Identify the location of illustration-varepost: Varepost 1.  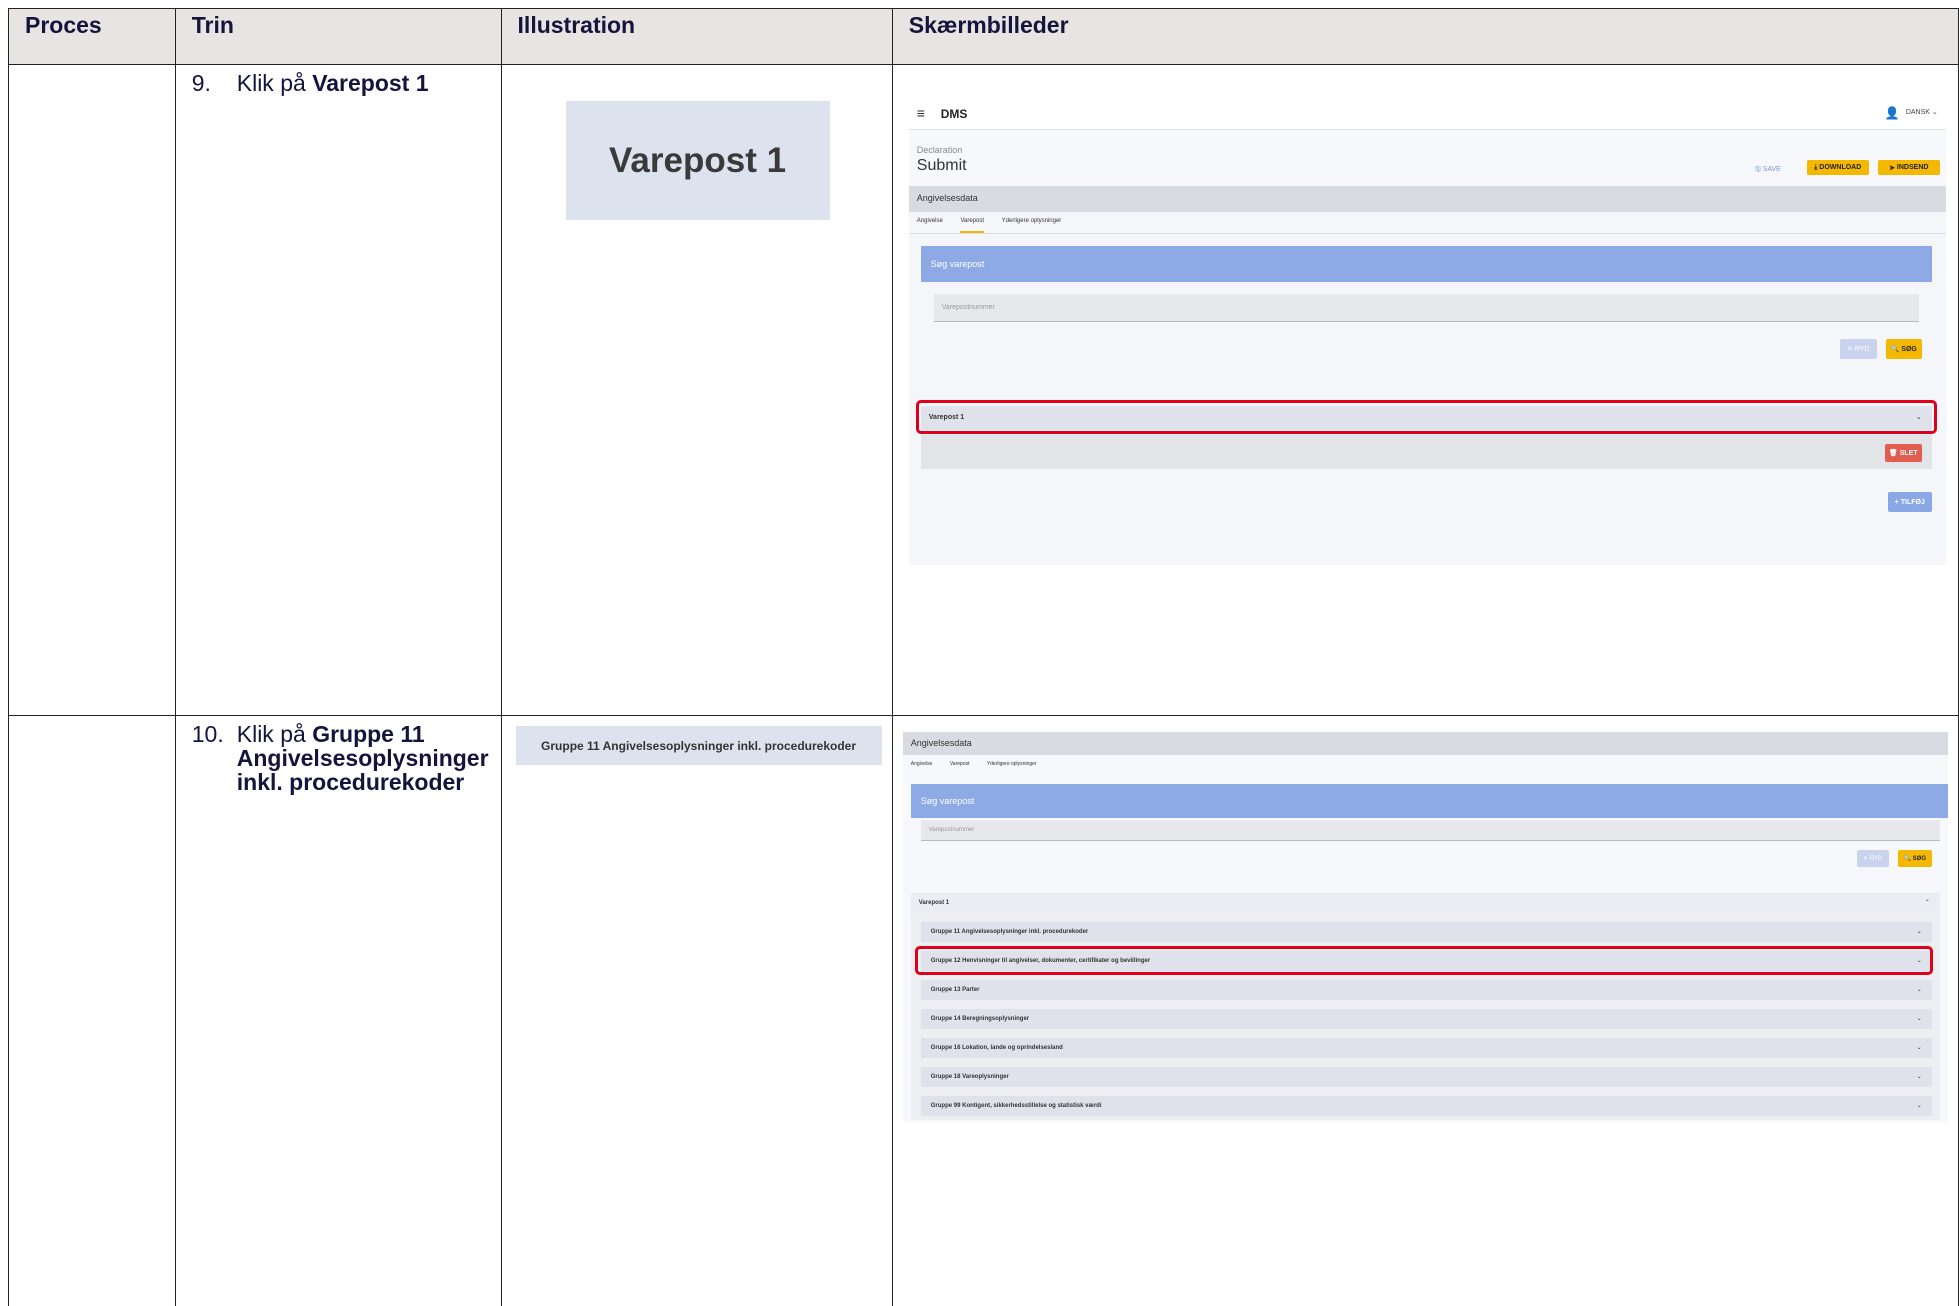
(698, 160).